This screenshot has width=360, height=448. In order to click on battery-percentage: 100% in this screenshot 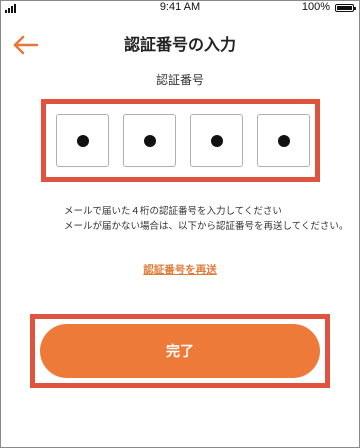, I will do `click(315, 7)`.